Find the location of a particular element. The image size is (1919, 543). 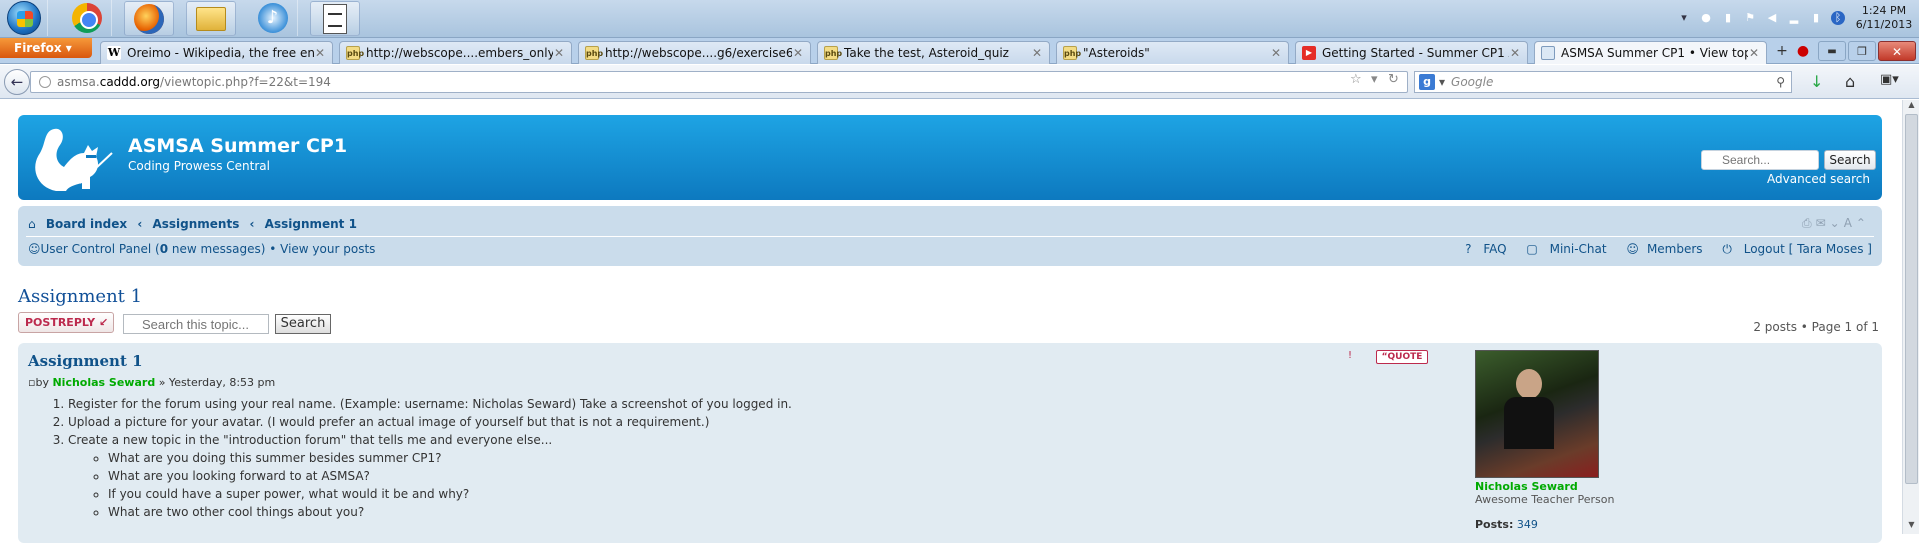

history-dropdown-icon: ▾ is located at coordinates (1374, 79).